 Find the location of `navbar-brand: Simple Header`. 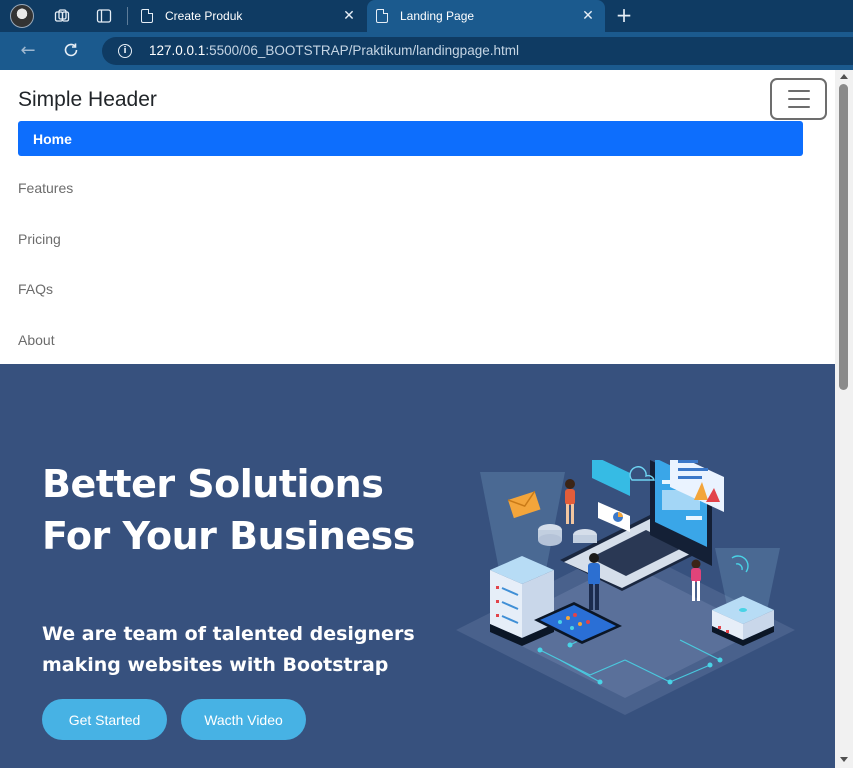

navbar-brand: Simple Header is located at coordinates (87, 100).